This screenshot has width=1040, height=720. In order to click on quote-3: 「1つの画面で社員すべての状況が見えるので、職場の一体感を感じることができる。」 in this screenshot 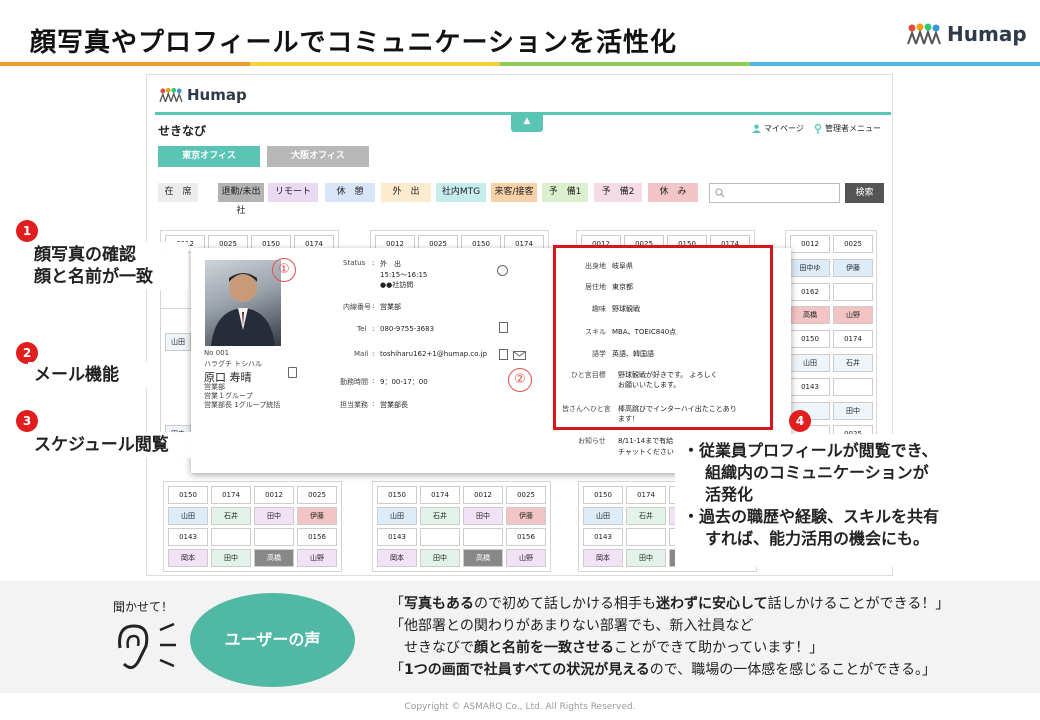, I will do `click(663, 670)`.